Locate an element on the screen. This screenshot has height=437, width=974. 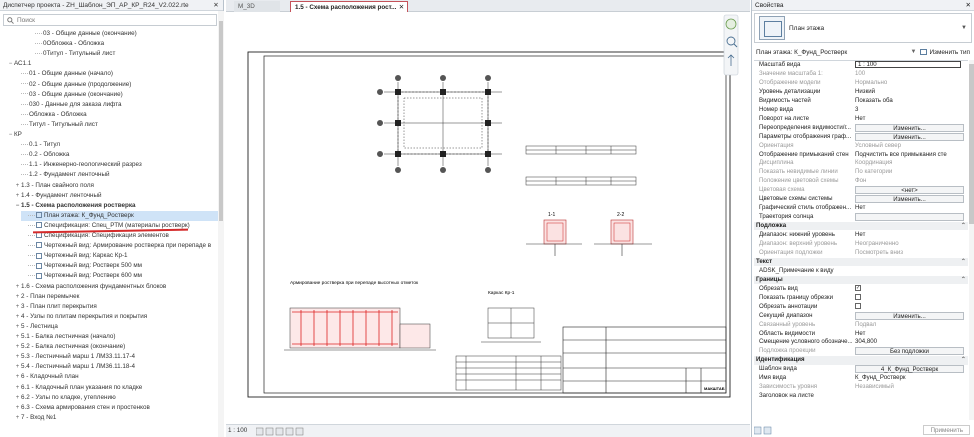
view-scale-input: 1 : 100 is located at coordinates (908, 64).